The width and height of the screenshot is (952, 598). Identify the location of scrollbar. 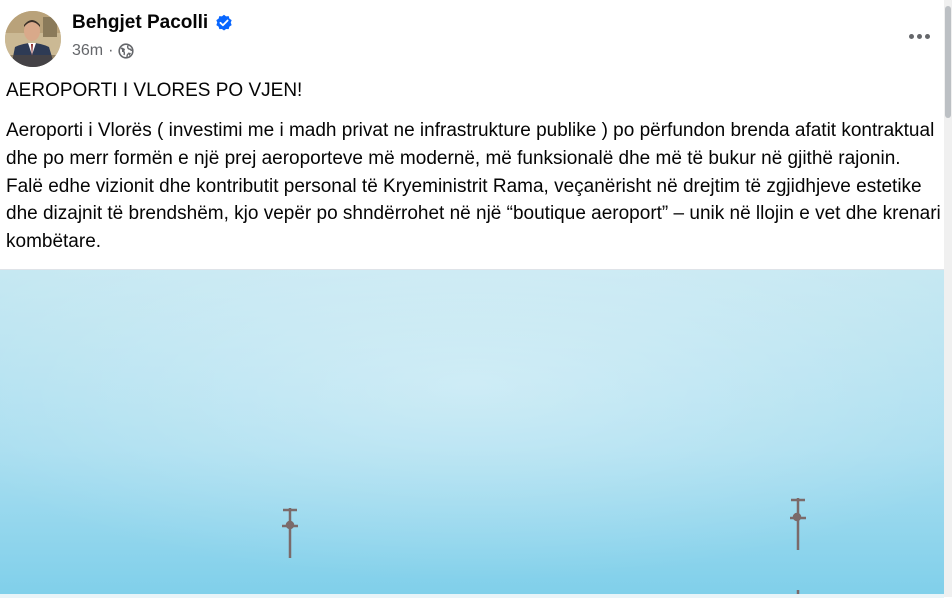
(948, 298).